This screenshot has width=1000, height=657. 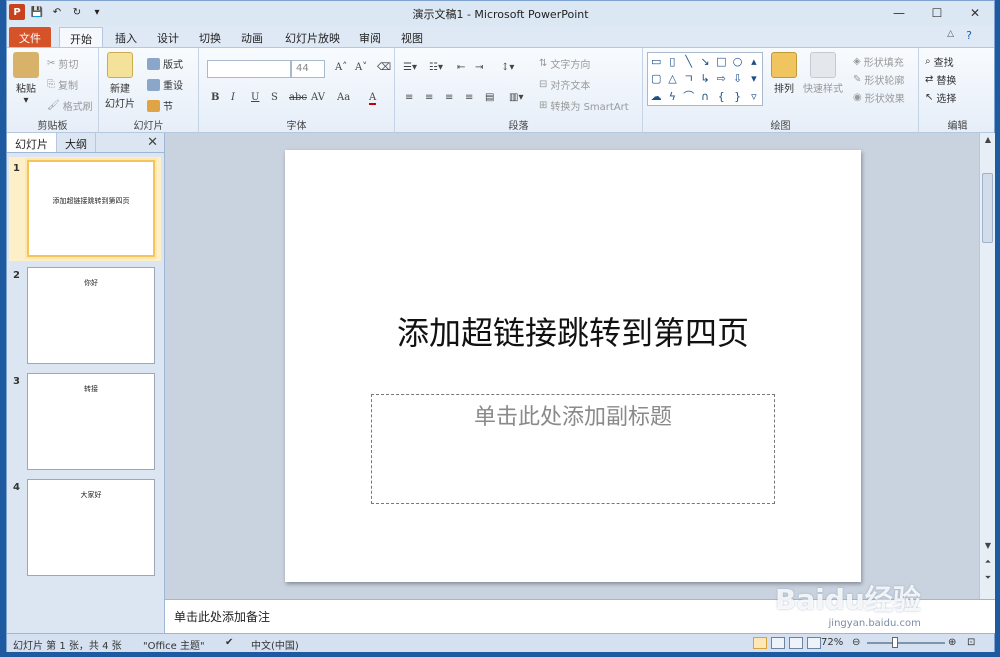 I want to click on gallery-more-icon: ▿, so click(x=754, y=96).